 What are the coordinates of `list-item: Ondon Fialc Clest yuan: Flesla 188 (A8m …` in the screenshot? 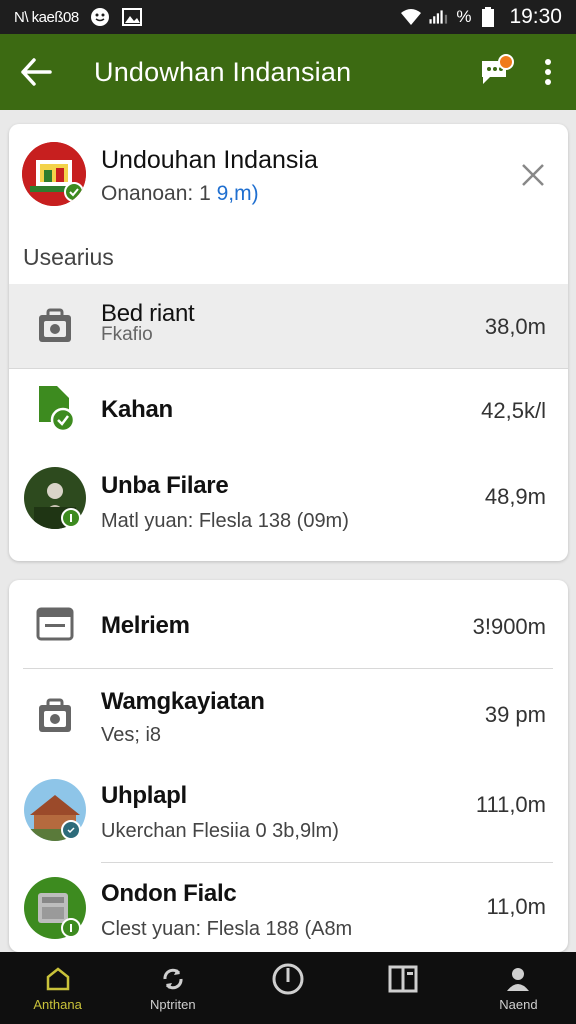 It's located at (288, 909).